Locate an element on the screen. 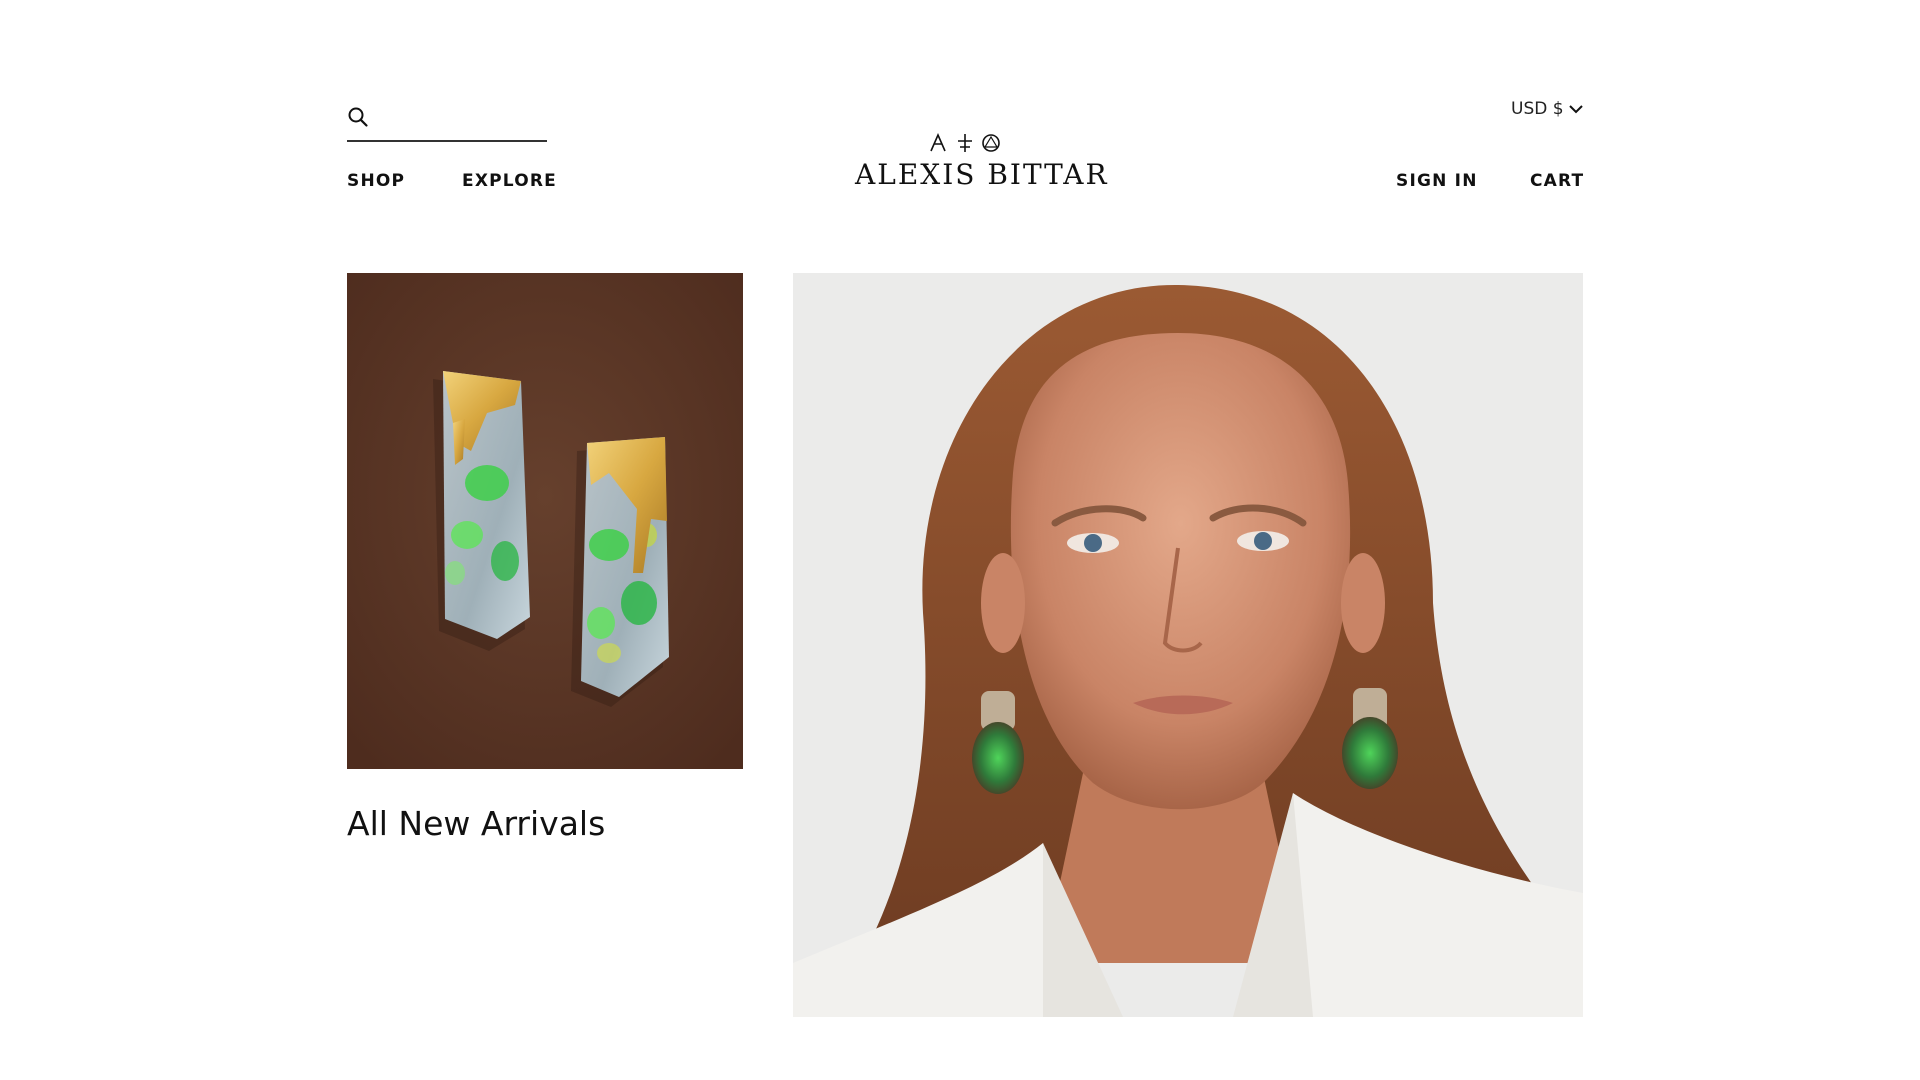 The image size is (1920, 1080). chevron-down-icon is located at coordinates (1575, 109).